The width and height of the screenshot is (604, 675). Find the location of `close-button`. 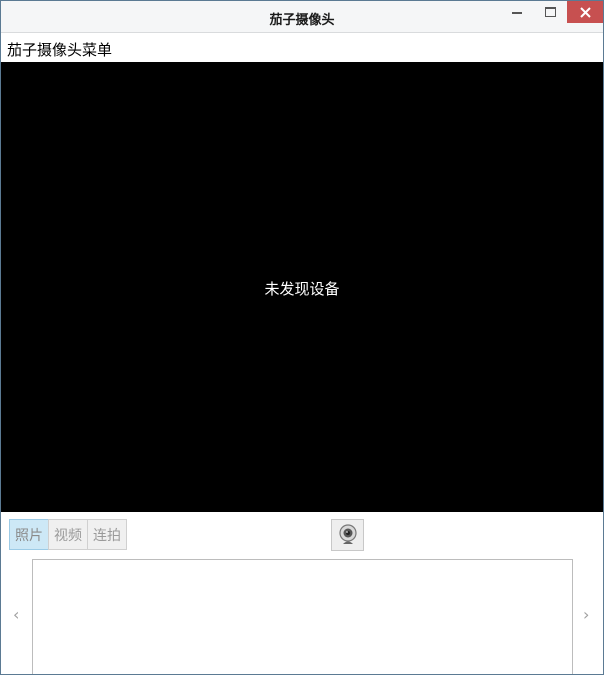

close-button is located at coordinates (585, 12).